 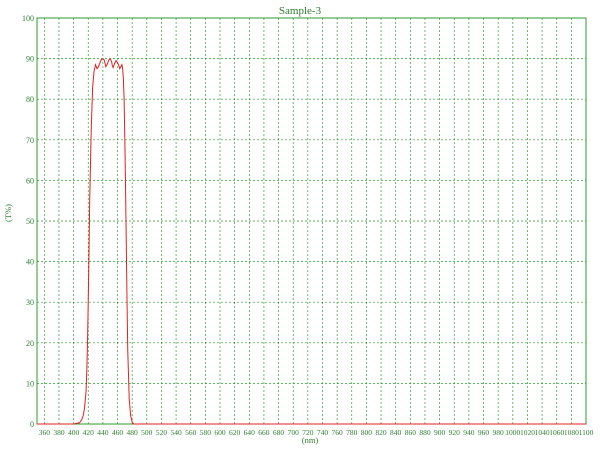 I want to click on x-axis-label: (nm), so click(x=310, y=440).